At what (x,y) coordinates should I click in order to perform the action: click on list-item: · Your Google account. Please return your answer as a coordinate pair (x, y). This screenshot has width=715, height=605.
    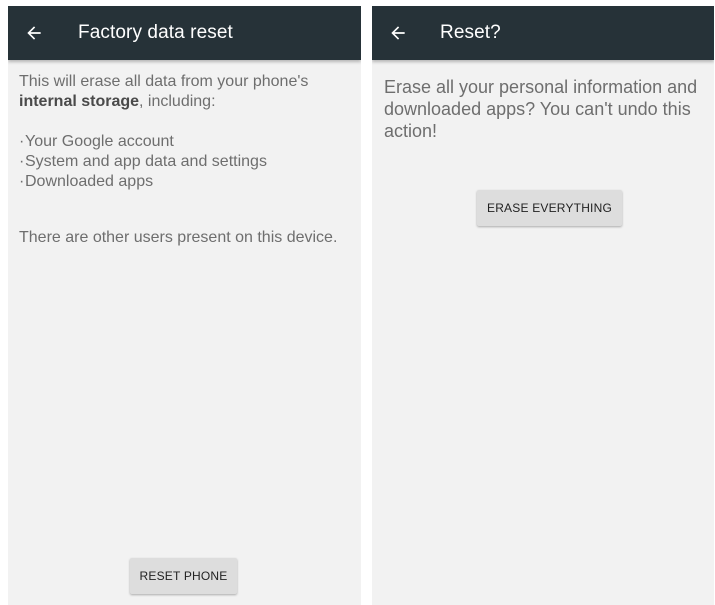
    Looking at the image, I should click on (182, 142).